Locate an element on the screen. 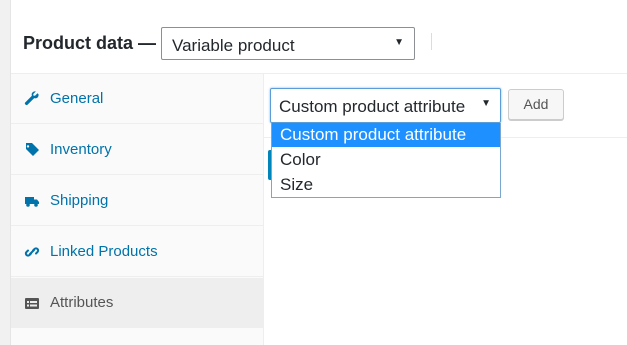 The image size is (627, 345). product-type-select: Variable product ▼ is located at coordinates (288, 43).